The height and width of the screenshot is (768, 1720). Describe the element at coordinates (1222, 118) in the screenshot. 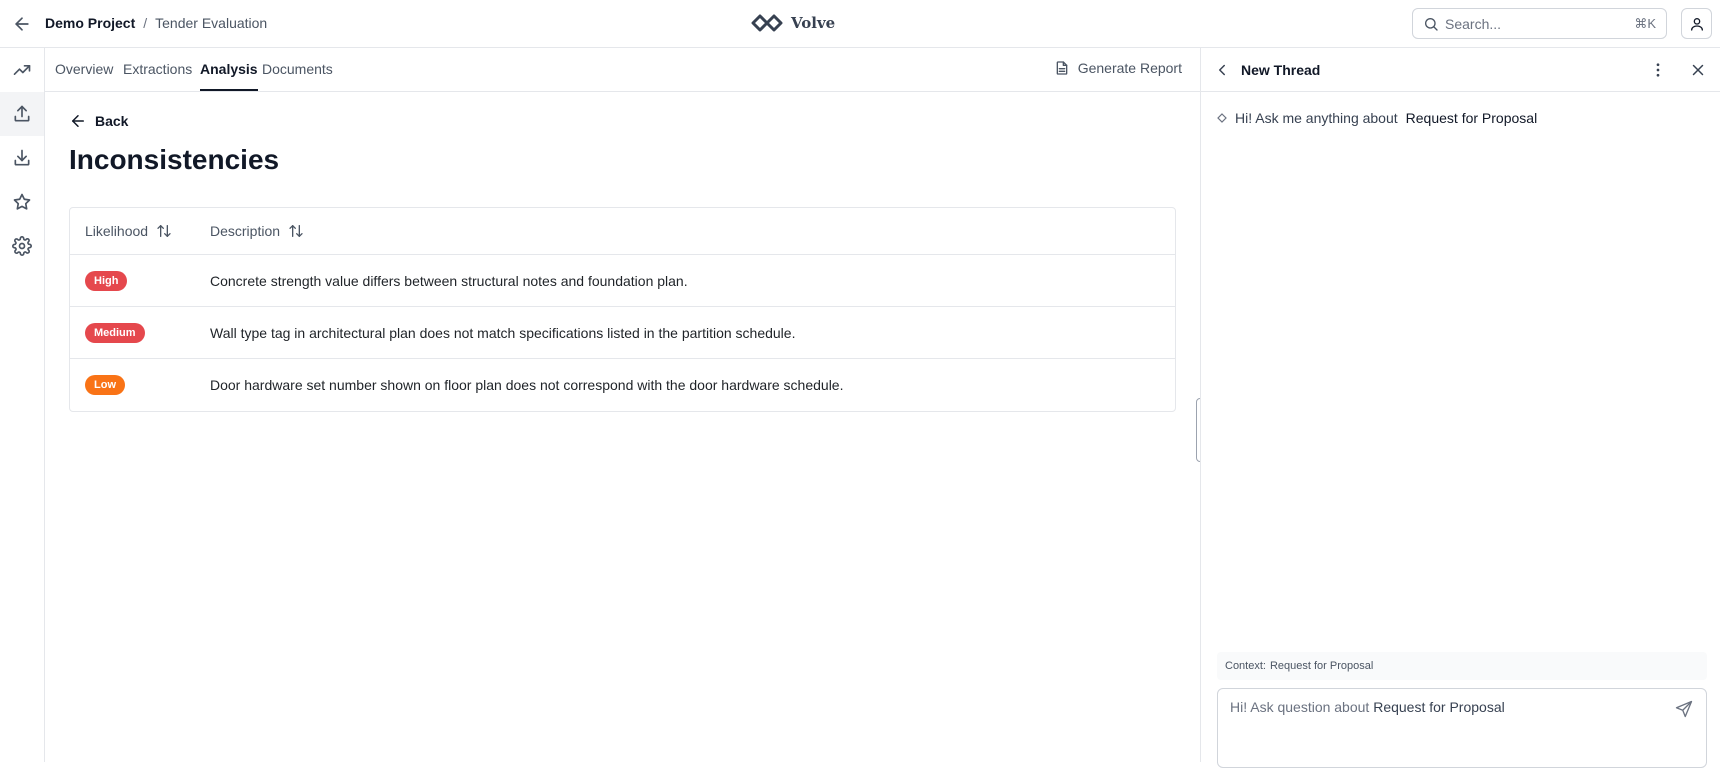

I see `diamond-icon` at that location.